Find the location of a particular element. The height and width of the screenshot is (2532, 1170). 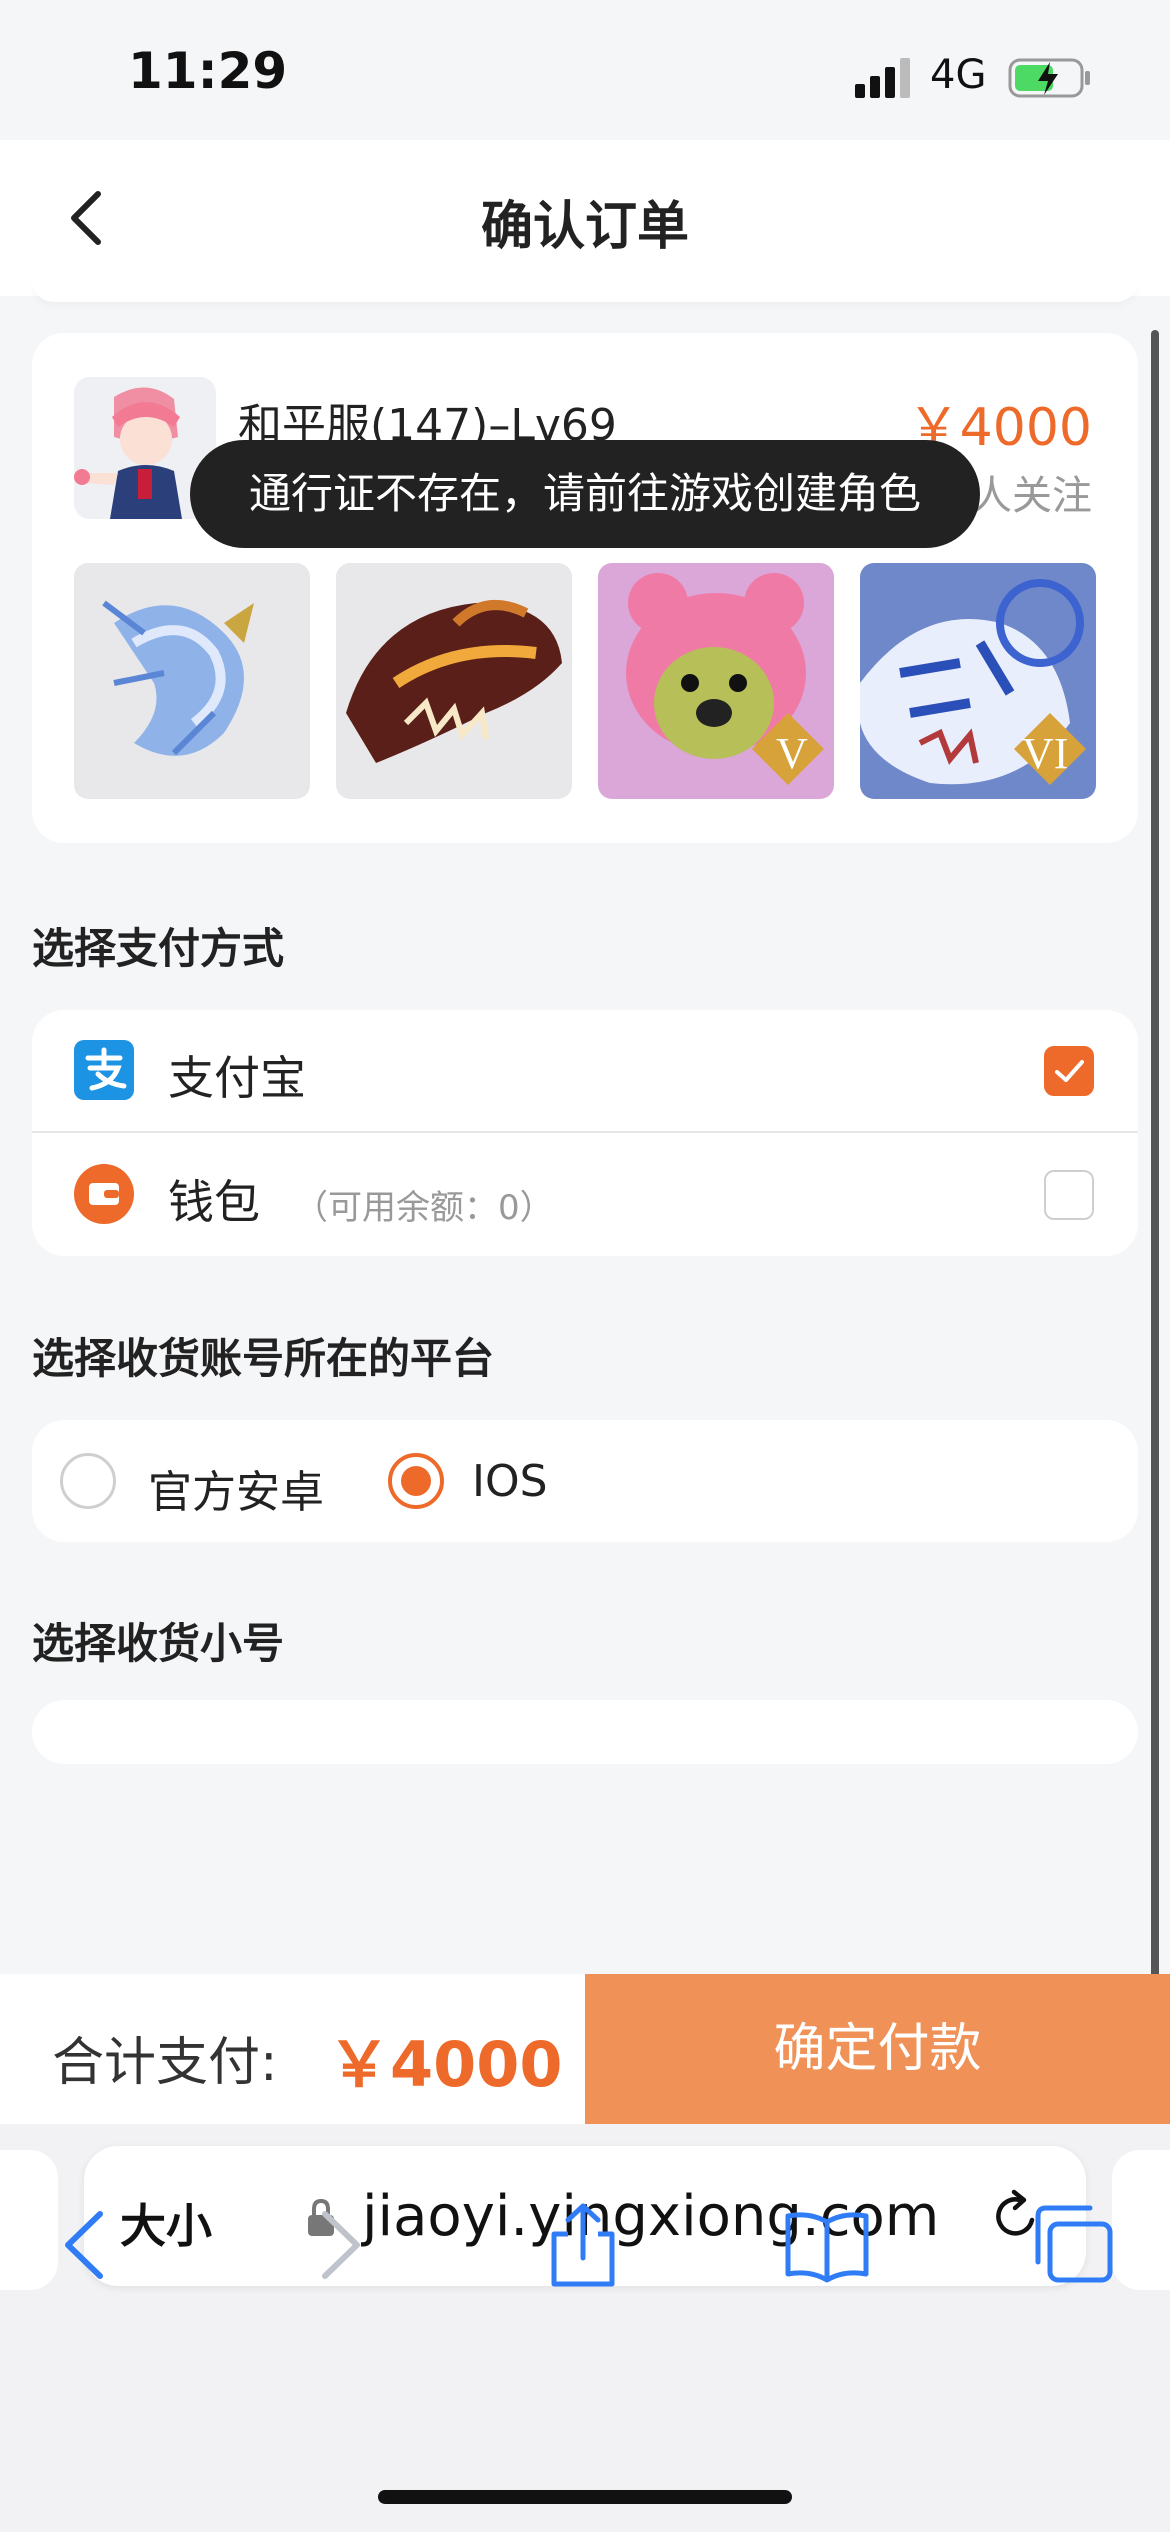

checkout-bar: 合计支付: ￥4000 确定付款 is located at coordinates (585, 2049).